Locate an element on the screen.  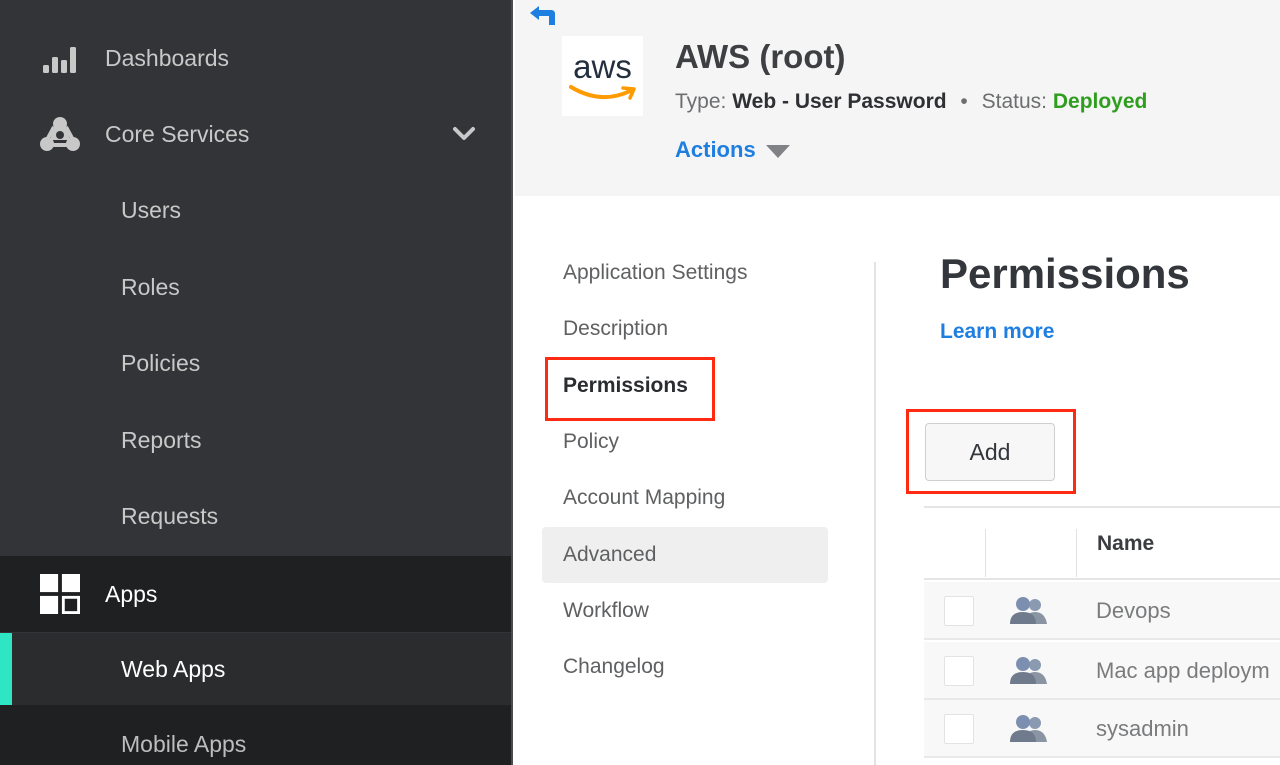
sidebar-item-label: Reports is located at coordinates (161, 439).